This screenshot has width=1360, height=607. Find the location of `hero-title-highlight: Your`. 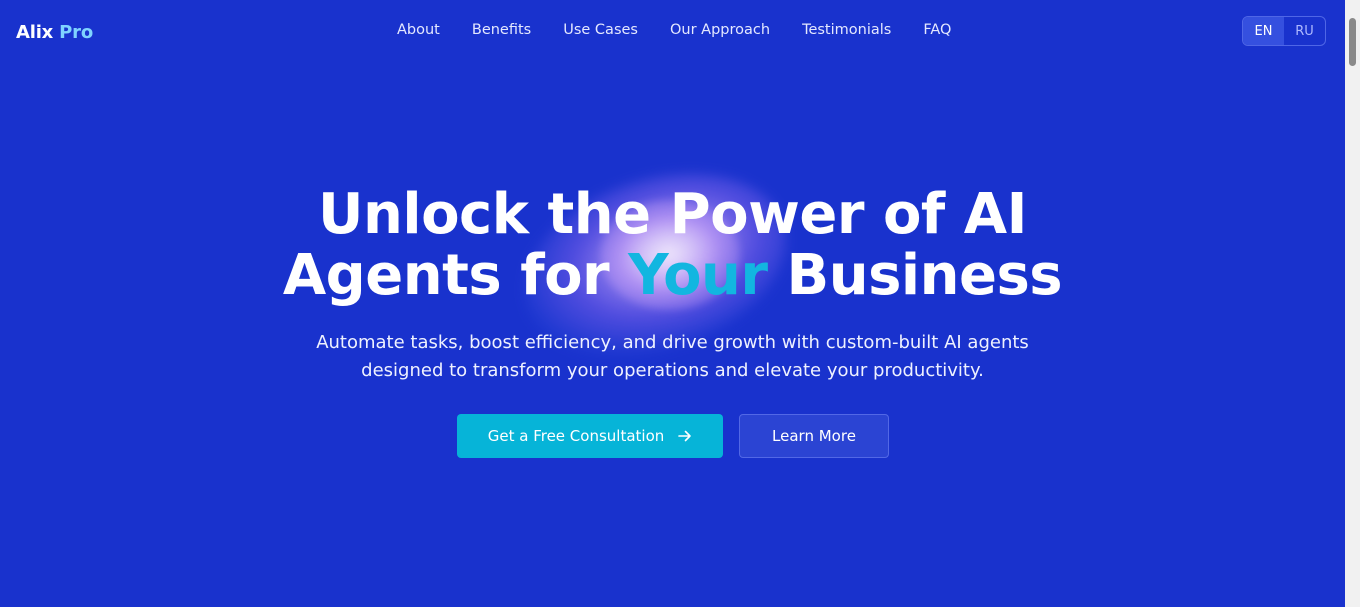

hero-title-highlight: Your is located at coordinates (698, 275).